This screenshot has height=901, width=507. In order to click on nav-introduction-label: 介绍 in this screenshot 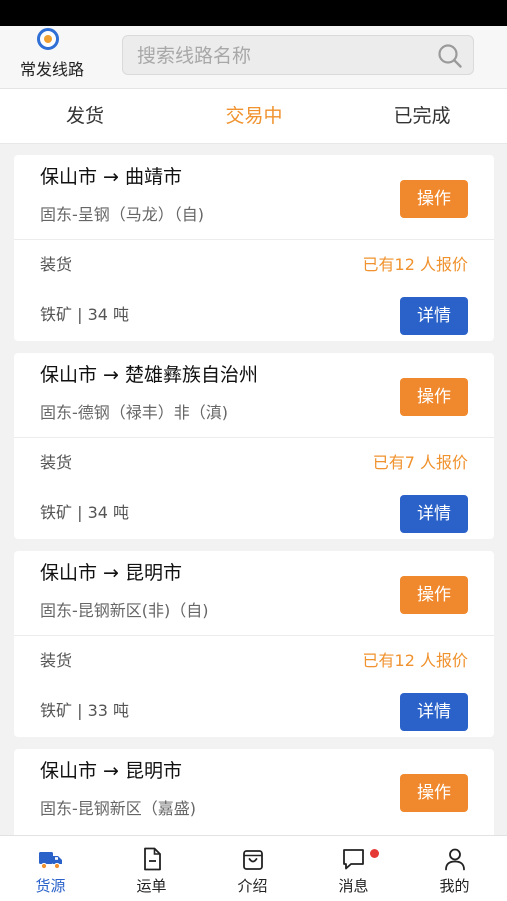, I will do `click(252, 886)`.